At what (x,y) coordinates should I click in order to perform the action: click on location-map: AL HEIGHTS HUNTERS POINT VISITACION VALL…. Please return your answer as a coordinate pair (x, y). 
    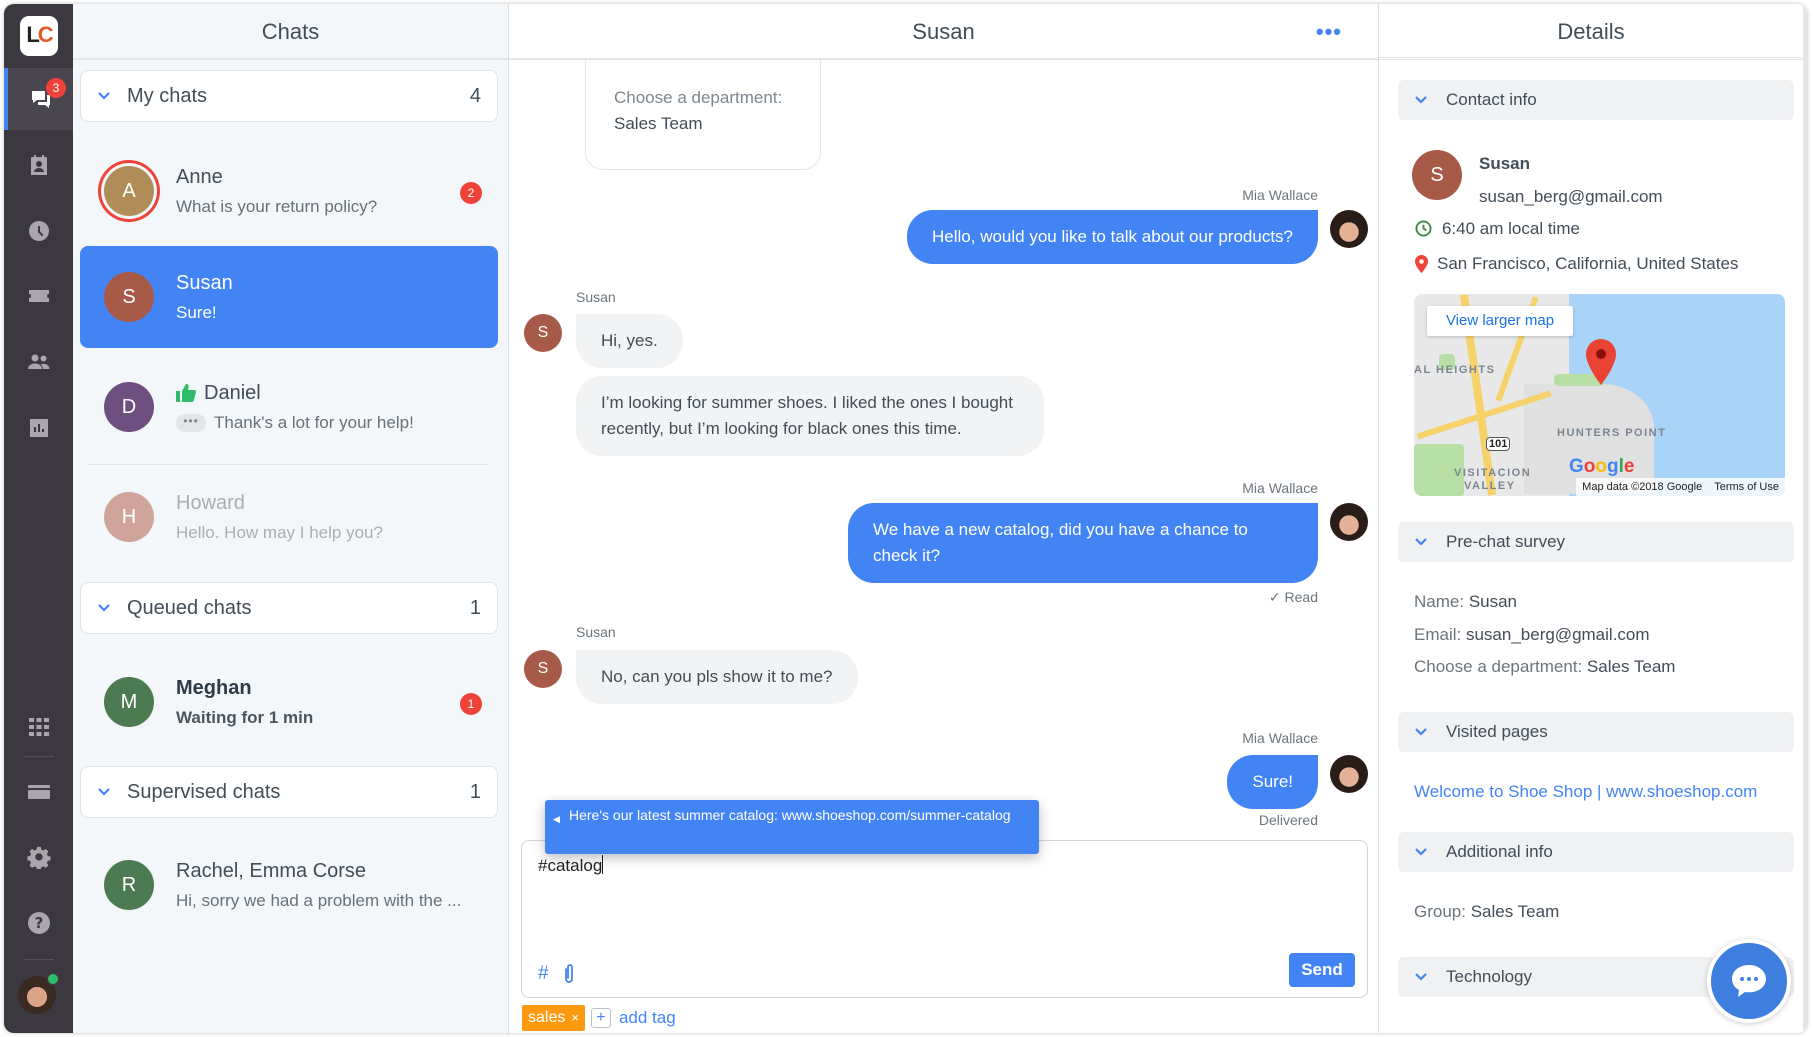
    Looking at the image, I should click on (1599, 395).